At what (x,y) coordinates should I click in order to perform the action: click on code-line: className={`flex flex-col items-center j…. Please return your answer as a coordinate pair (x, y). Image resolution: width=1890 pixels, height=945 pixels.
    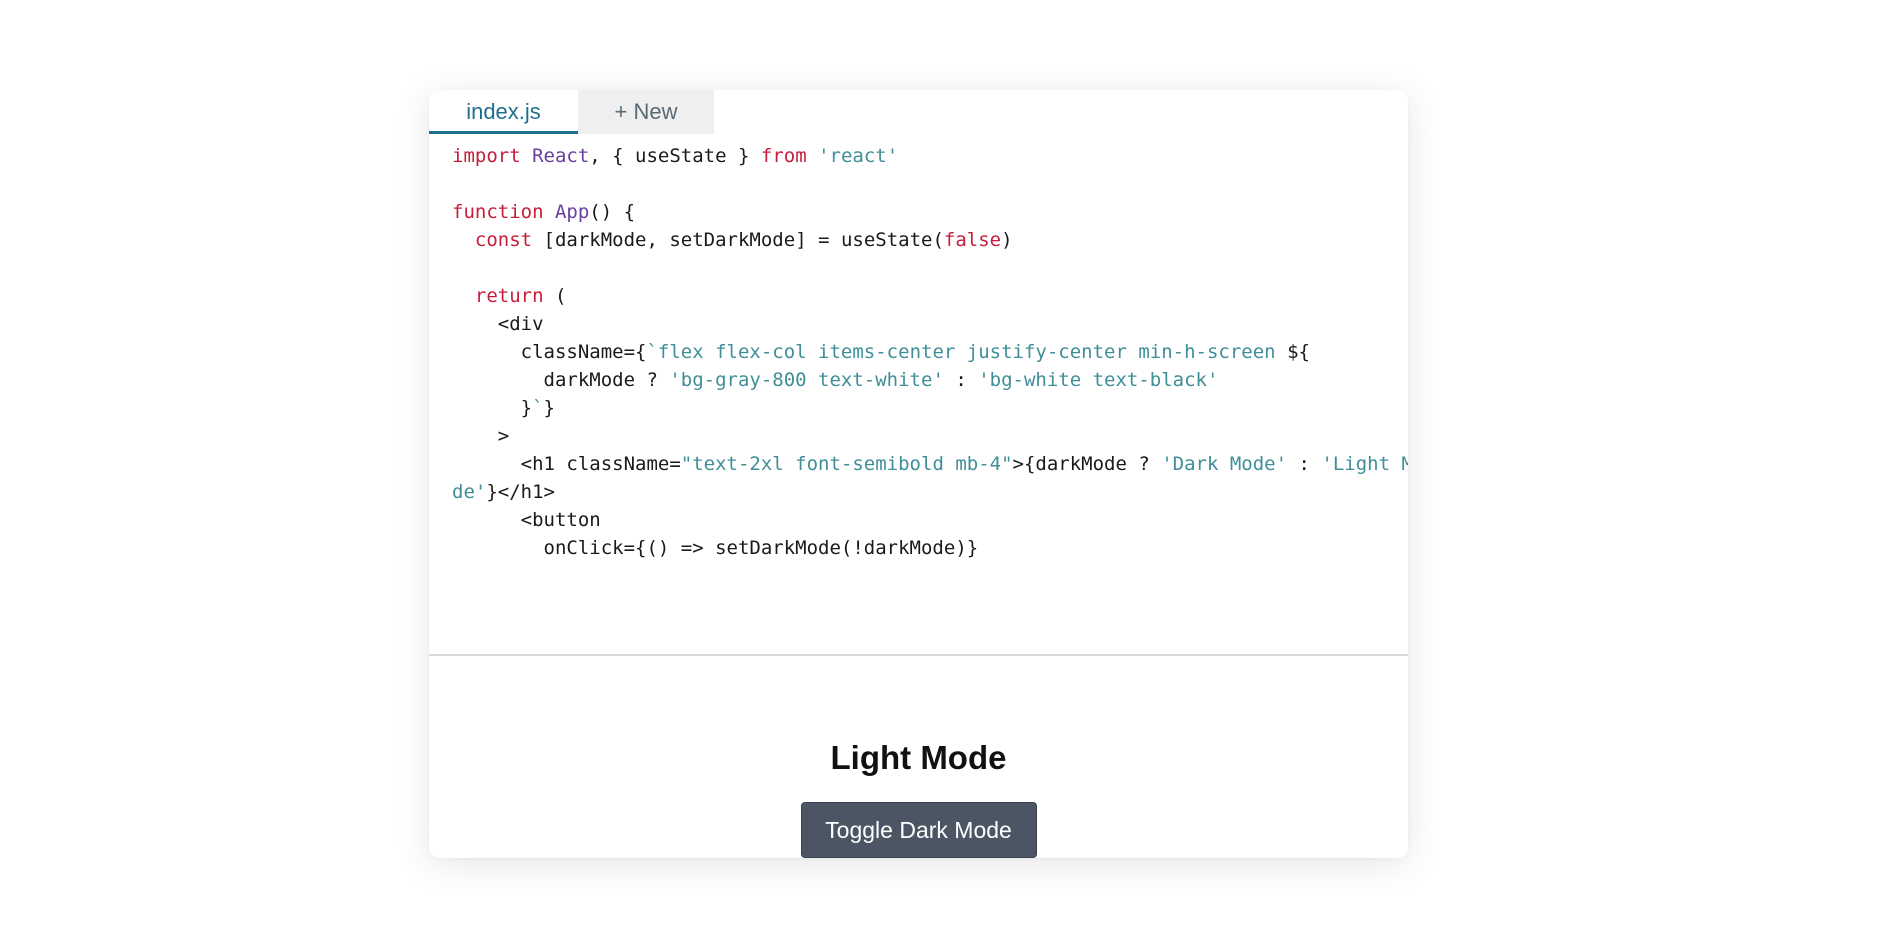
    Looking at the image, I should click on (930, 352).